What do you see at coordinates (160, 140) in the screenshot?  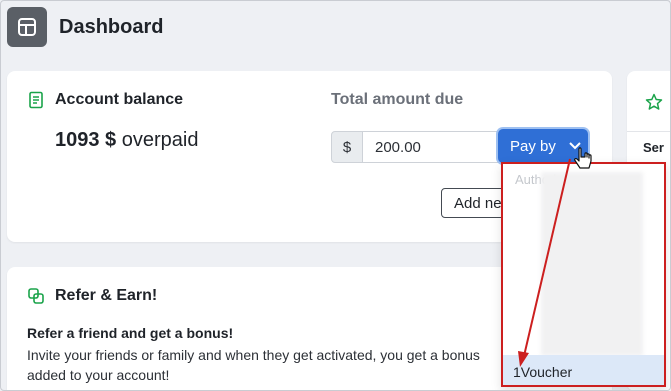 I see `balance-status: overpaid` at bounding box center [160, 140].